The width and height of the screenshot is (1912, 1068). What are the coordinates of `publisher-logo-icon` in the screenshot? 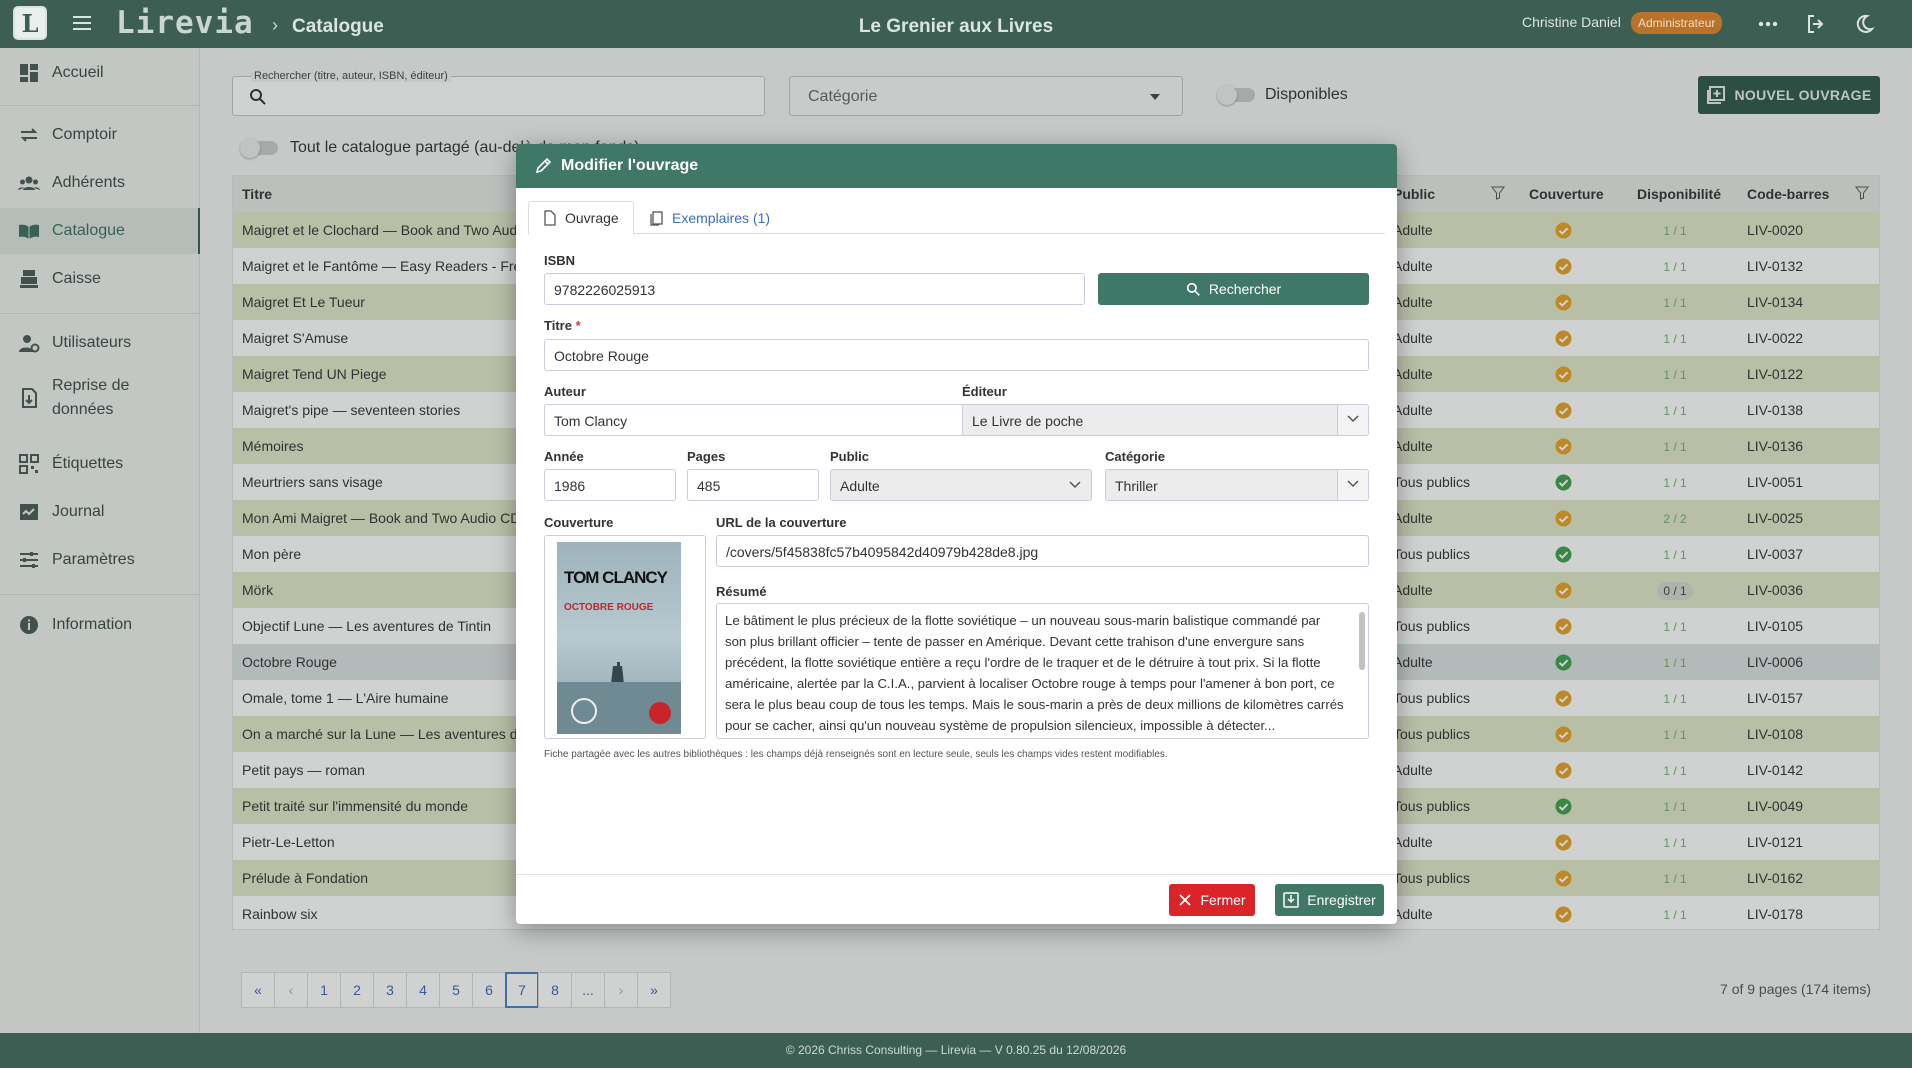 It's located at (660, 713).